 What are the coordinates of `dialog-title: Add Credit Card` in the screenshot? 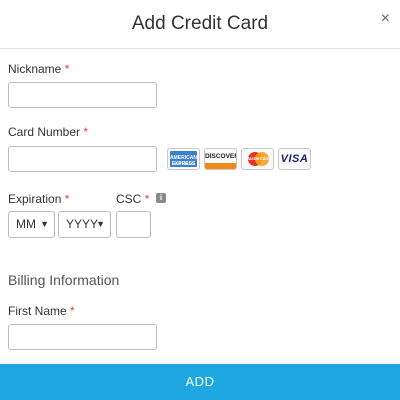 It's located at (200, 23).